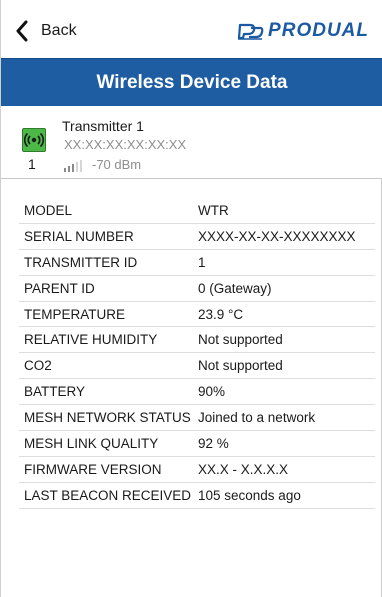 The width and height of the screenshot is (382, 597). What do you see at coordinates (197, 366) in the screenshot?
I see `table-row: CO2 Not supported` at bounding box center [197, 366].